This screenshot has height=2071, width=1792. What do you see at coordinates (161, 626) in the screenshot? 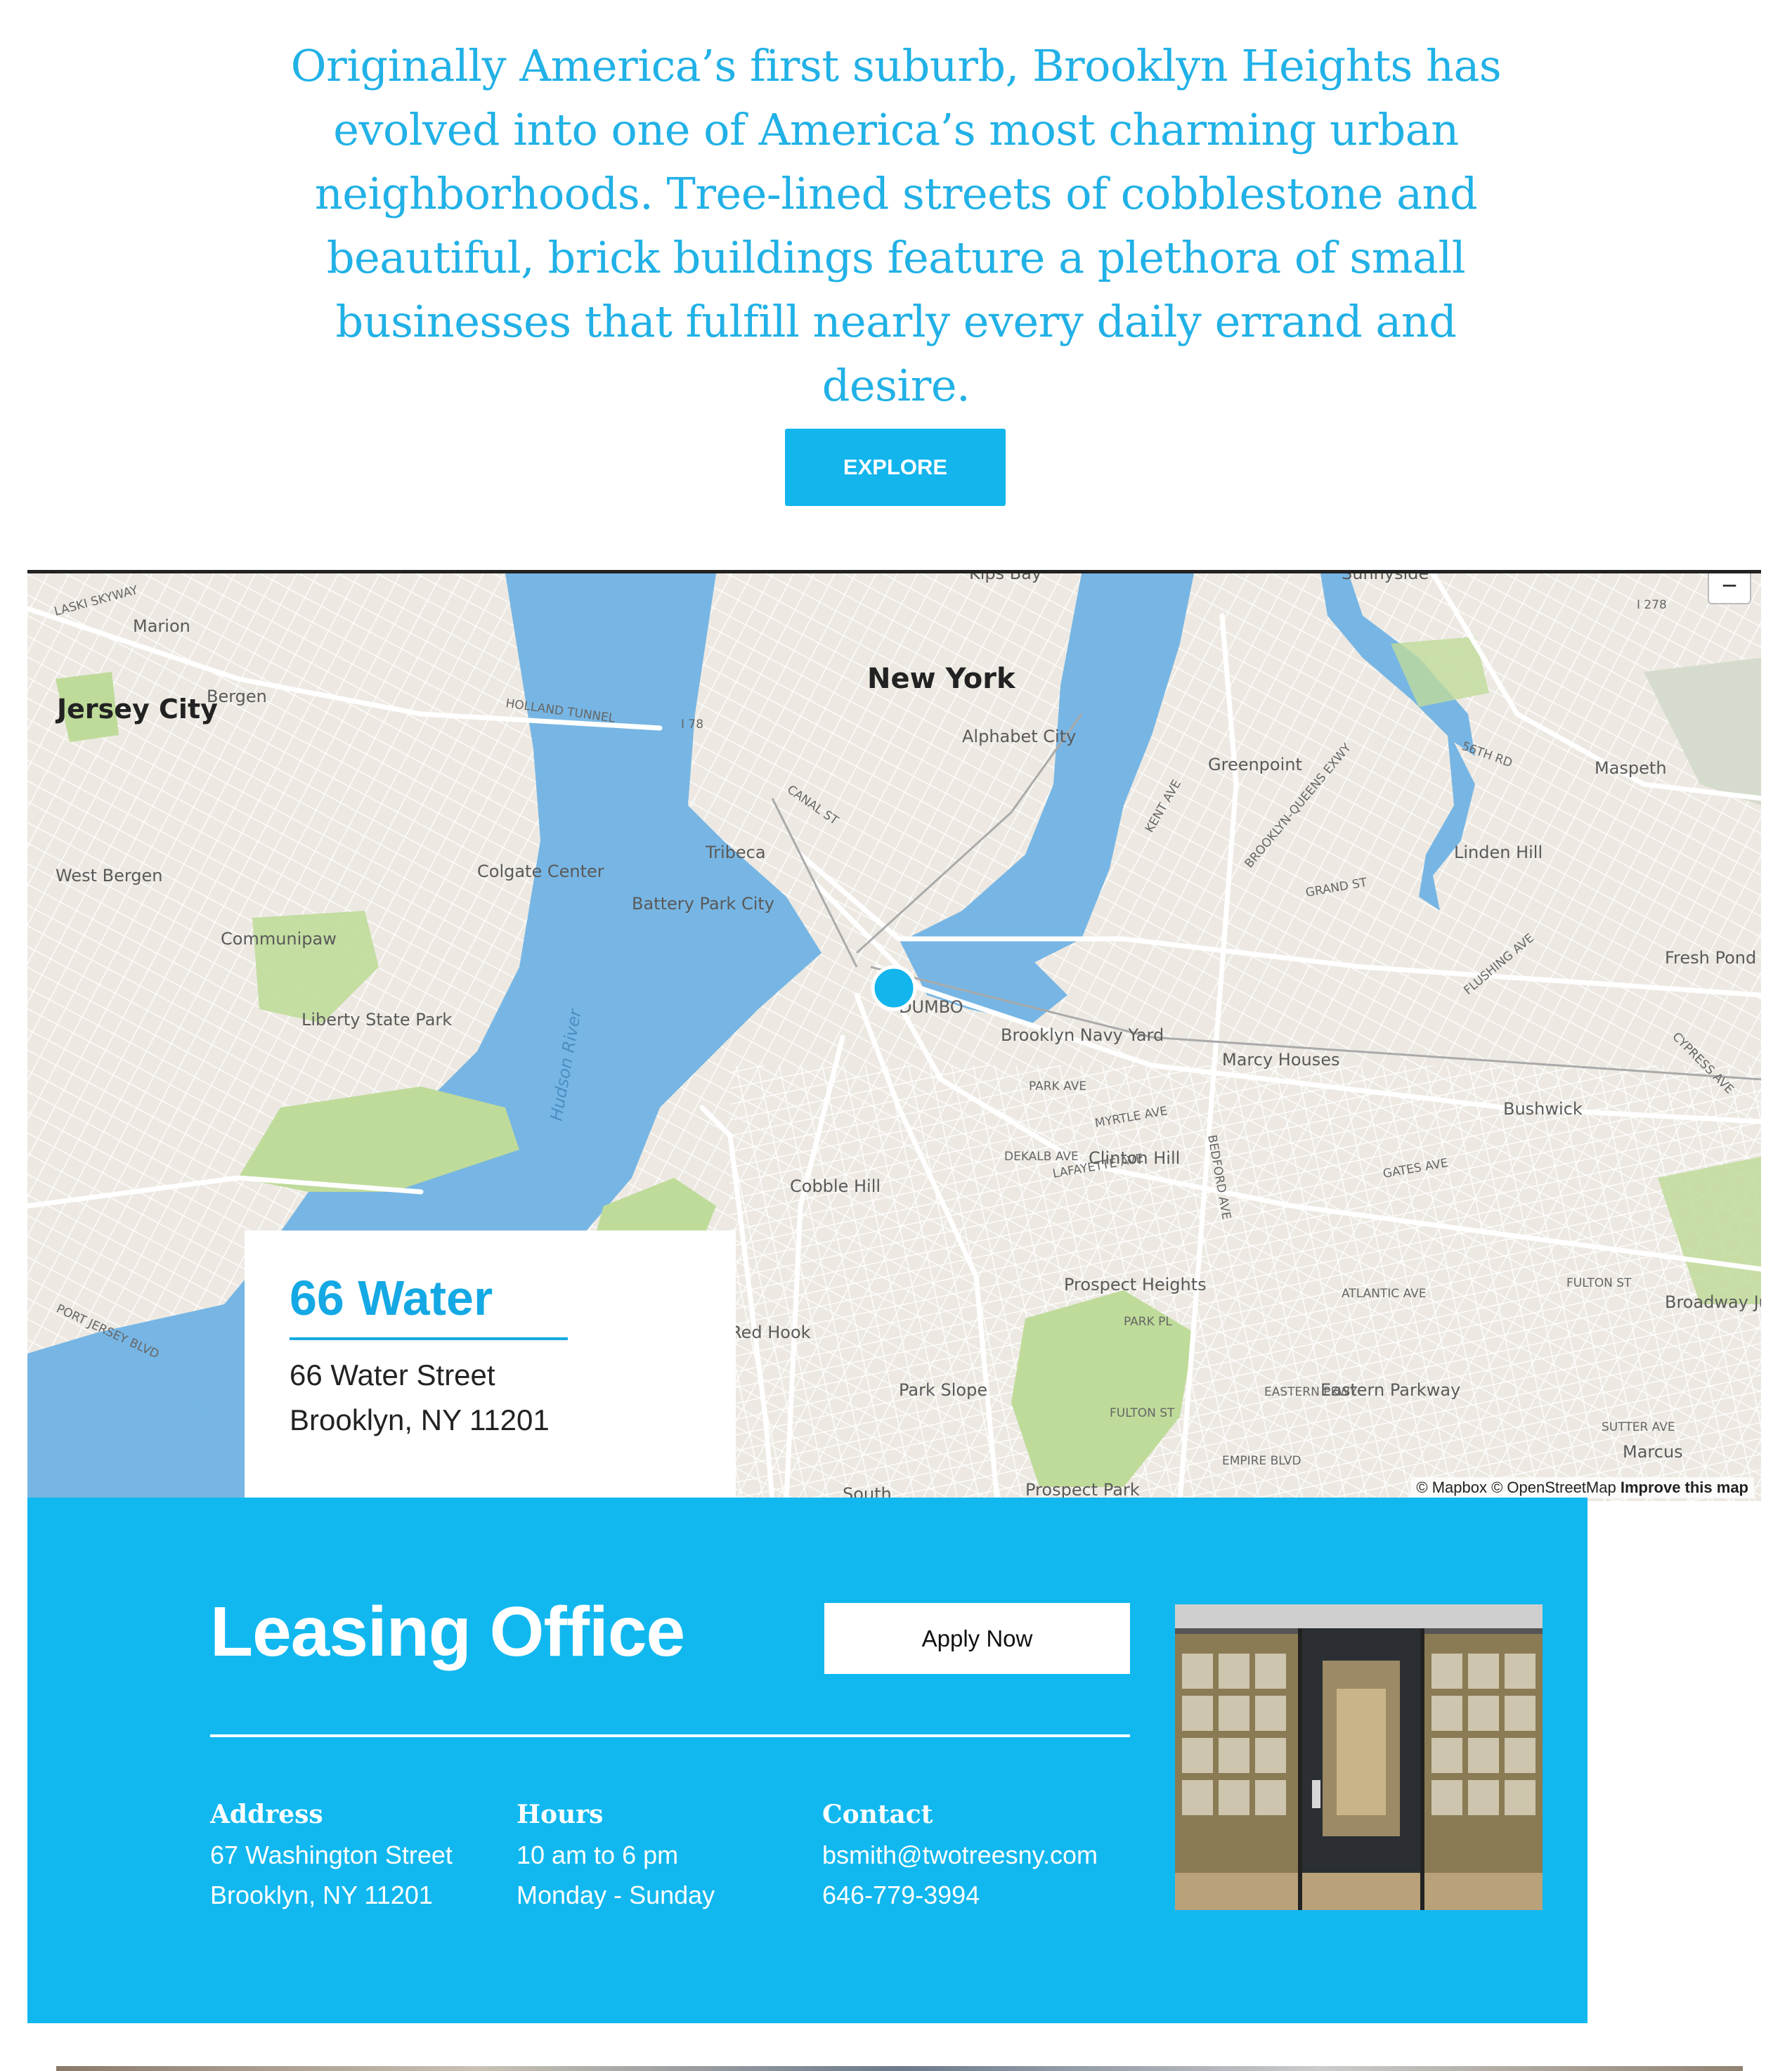
I see `map-label-marion: Marion` at bounding box center [161, 626].